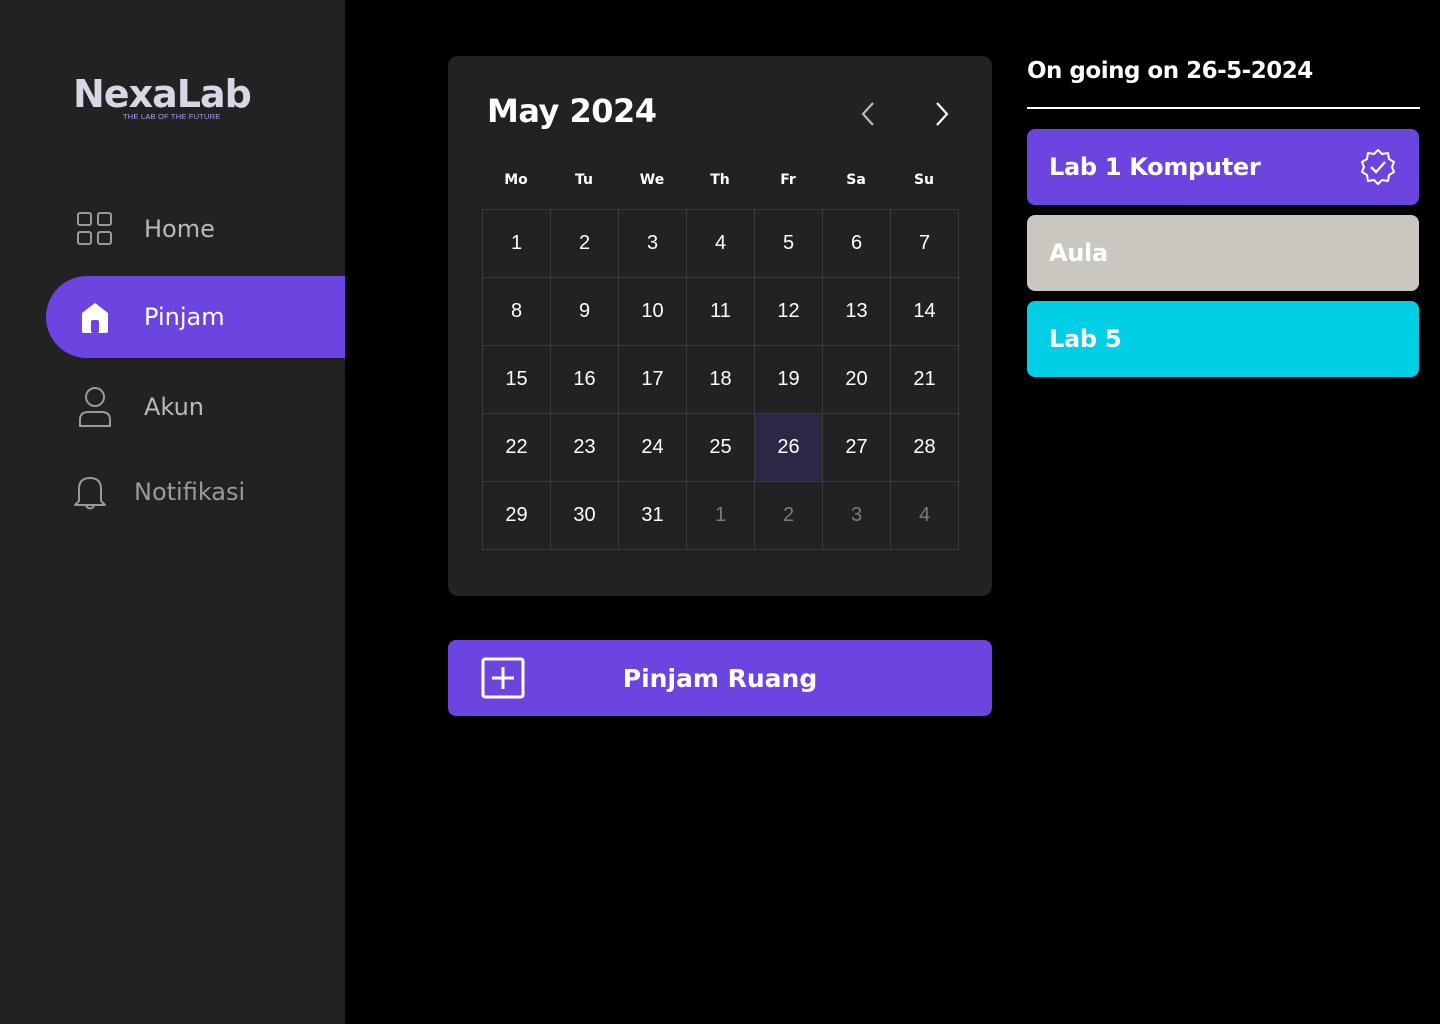 Image resolution: width=1440 pixels, height=1024 pixels. Describe the element at coordinates (925, 312) in the screenshot. I see `calendar-day: 14` at that location.